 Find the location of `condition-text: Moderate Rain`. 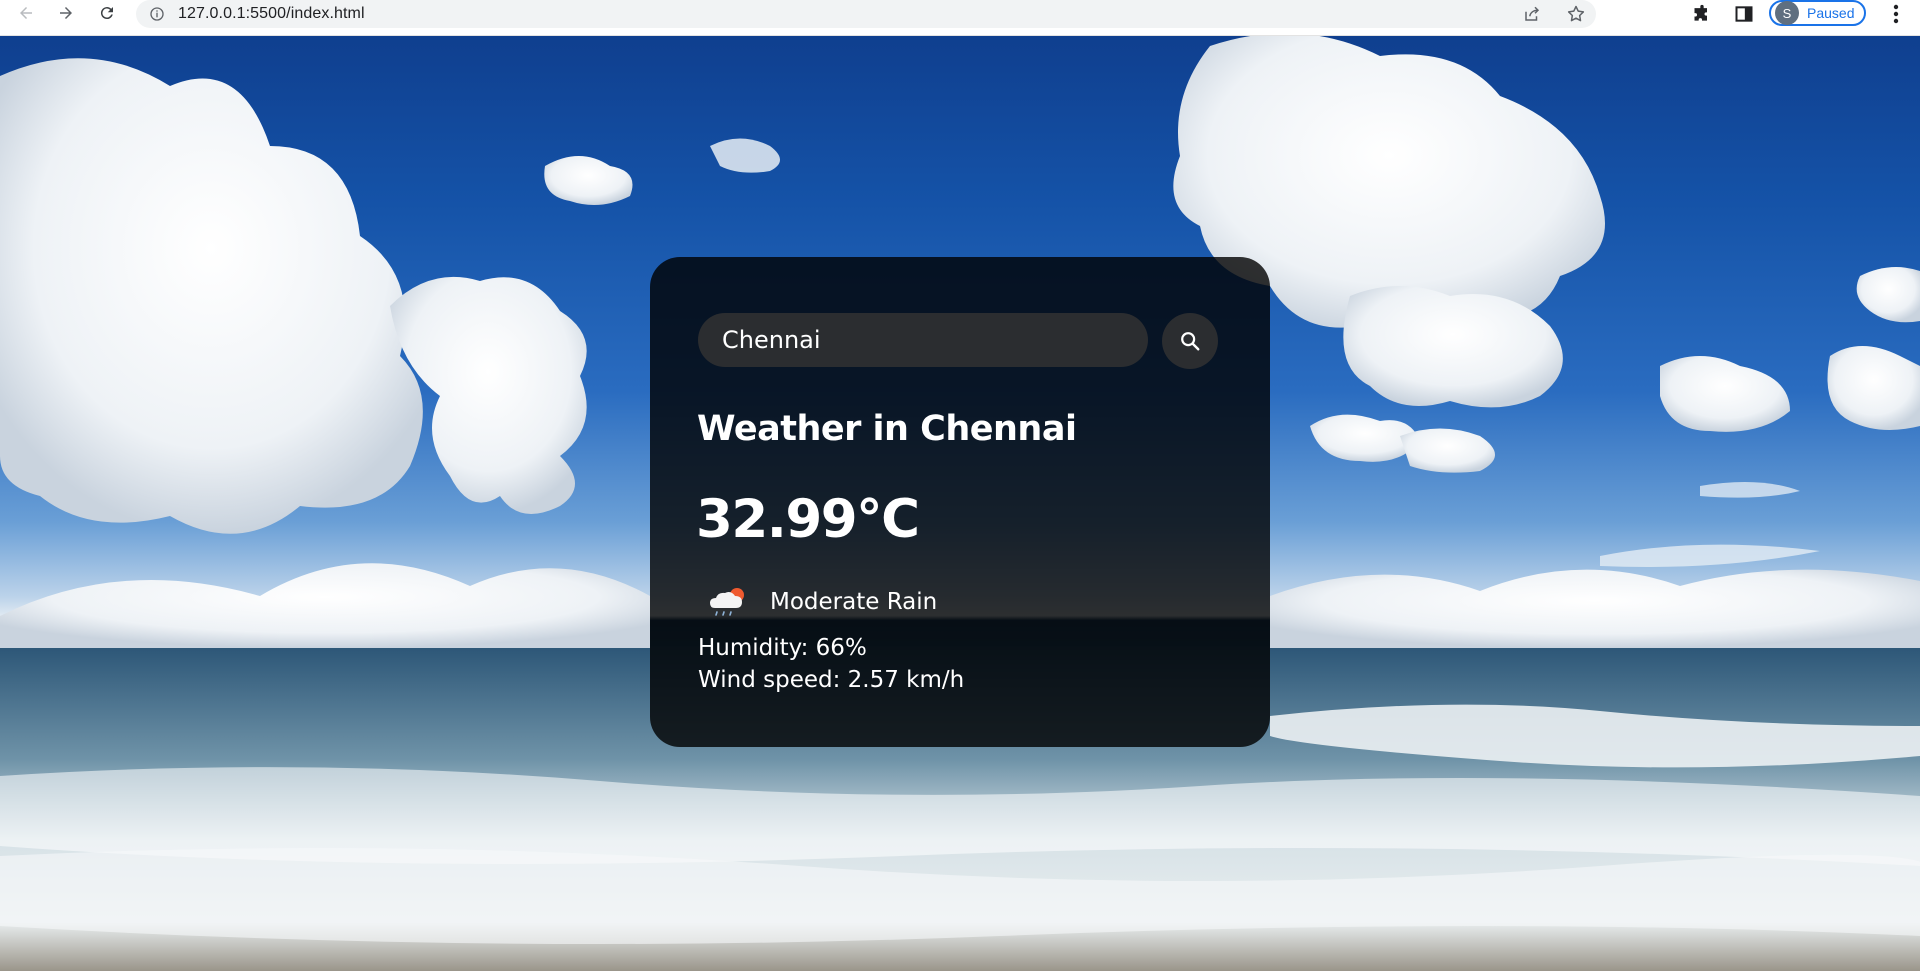

condition-text: Moderate Rain is located at coordinates (854, 602).